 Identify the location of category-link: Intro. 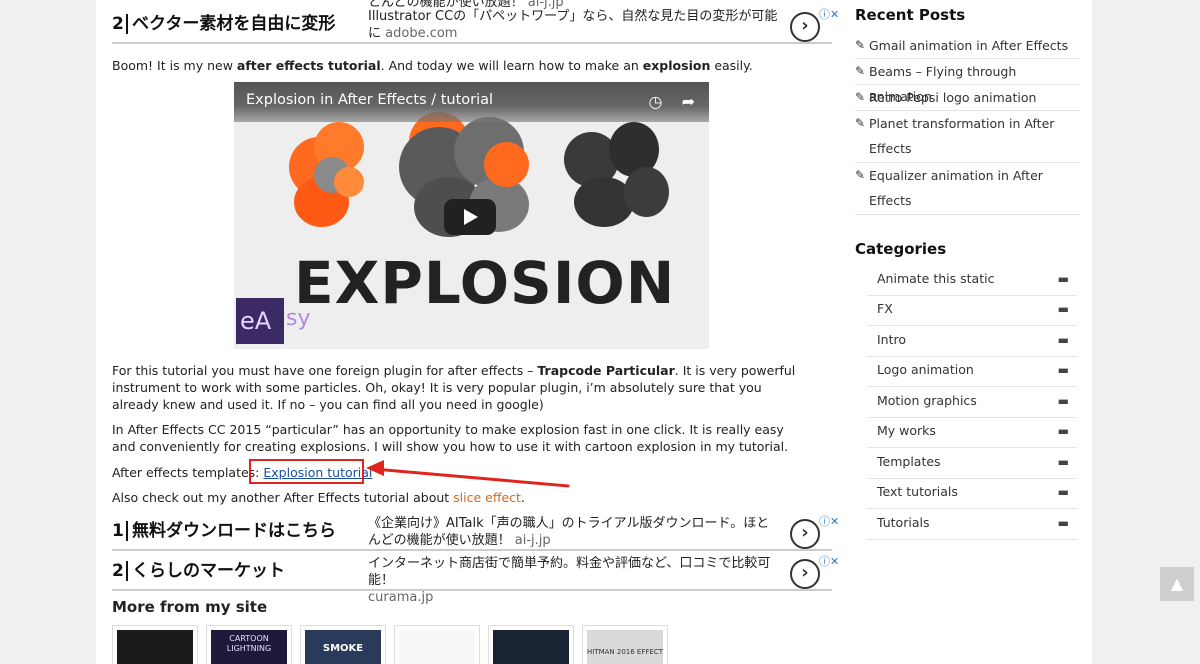
(891, 339).